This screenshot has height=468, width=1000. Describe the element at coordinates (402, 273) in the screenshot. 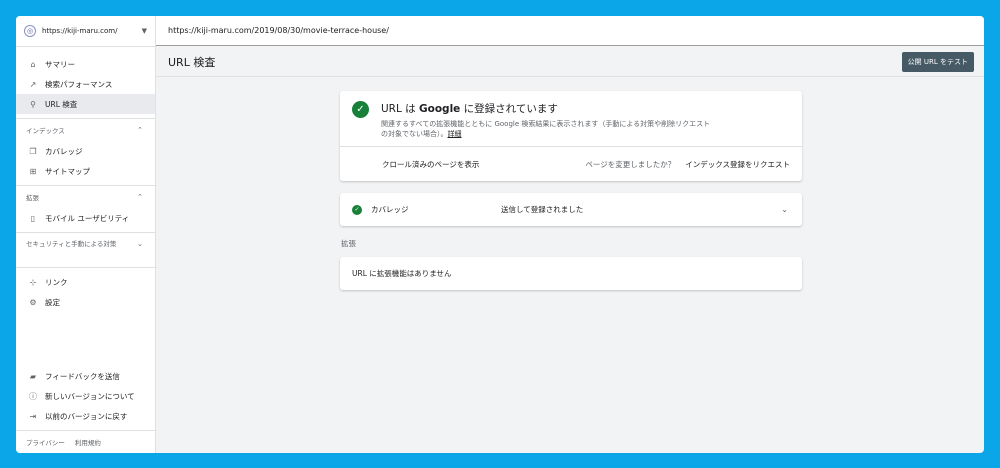

I see `enhancements-empty-text: URL に拡張機能はありません` at that location.